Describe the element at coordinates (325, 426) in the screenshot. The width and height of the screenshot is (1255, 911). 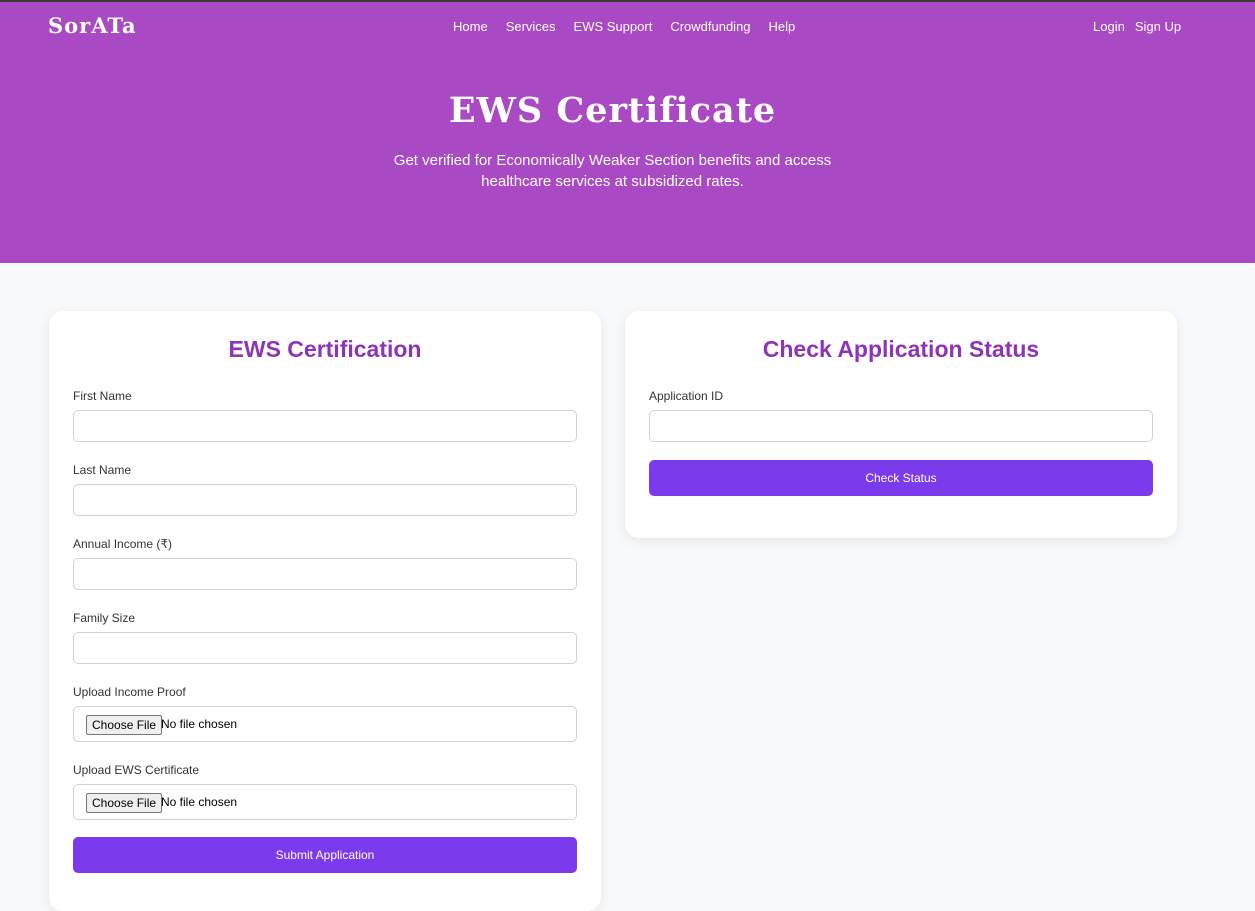
I see `first-name-input` at that location.